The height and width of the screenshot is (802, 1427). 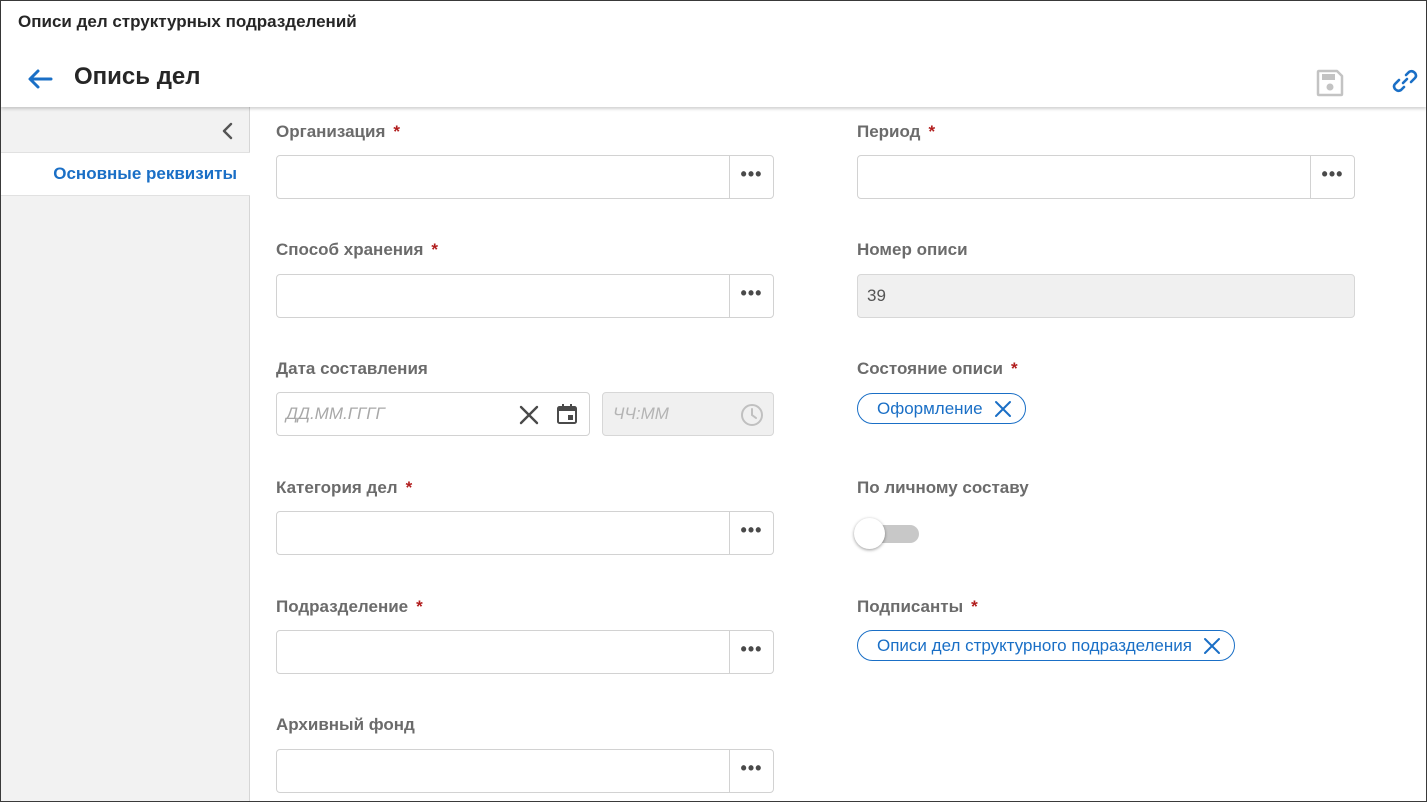 What do you see at coordinates (503, 177) in the screenshot?
I see `organization-input` at bounding box center [503, 177].